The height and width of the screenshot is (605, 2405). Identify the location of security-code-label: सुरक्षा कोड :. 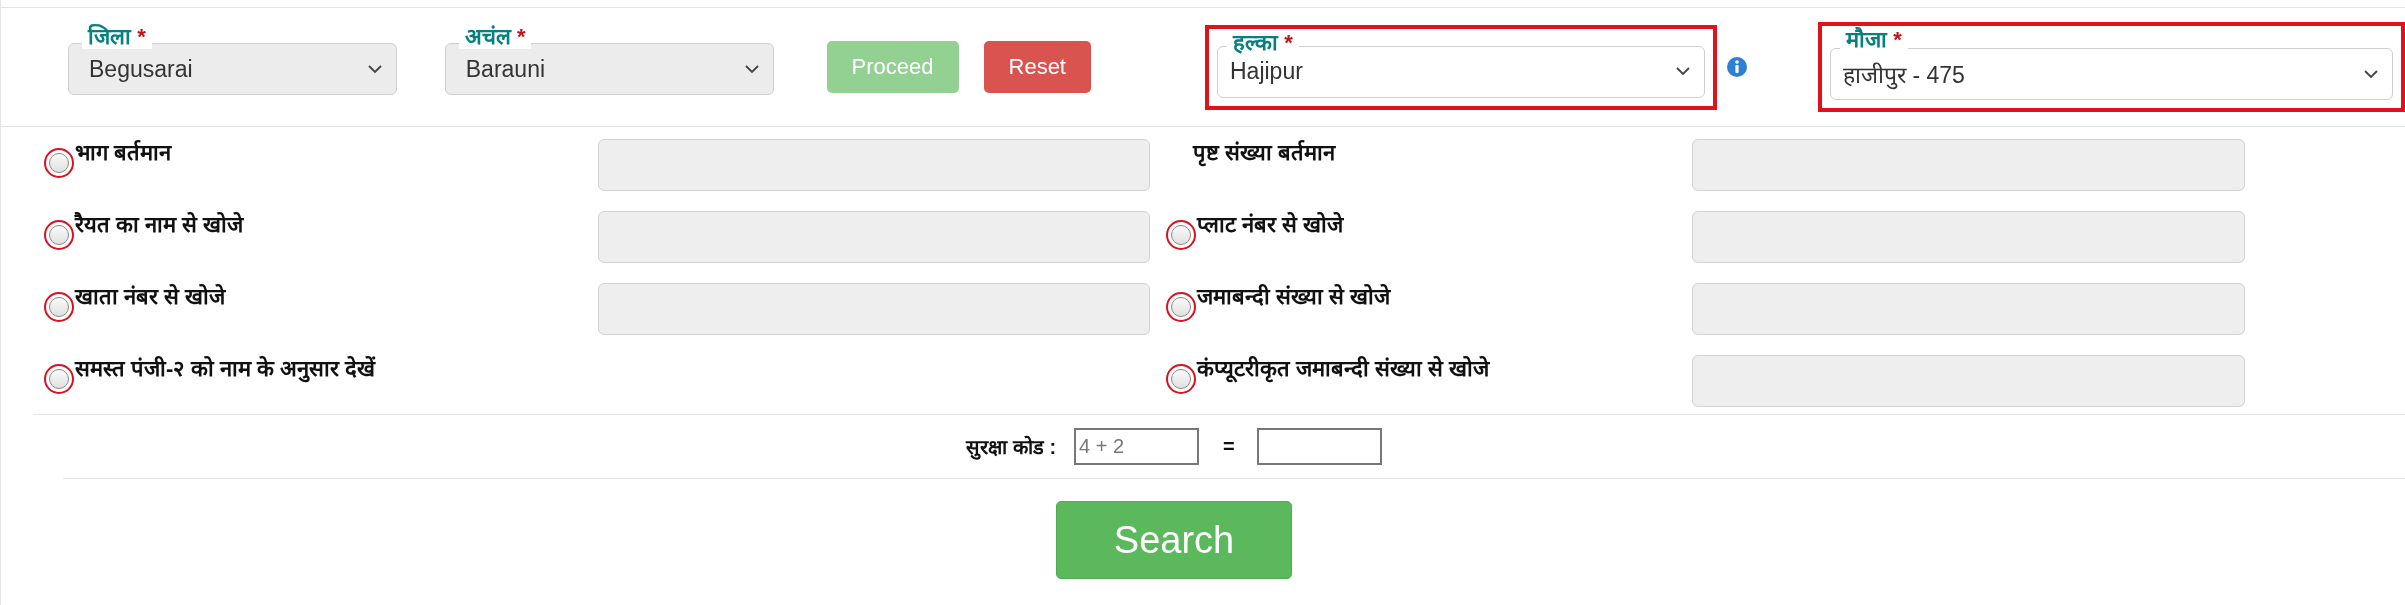
(1011, 447).